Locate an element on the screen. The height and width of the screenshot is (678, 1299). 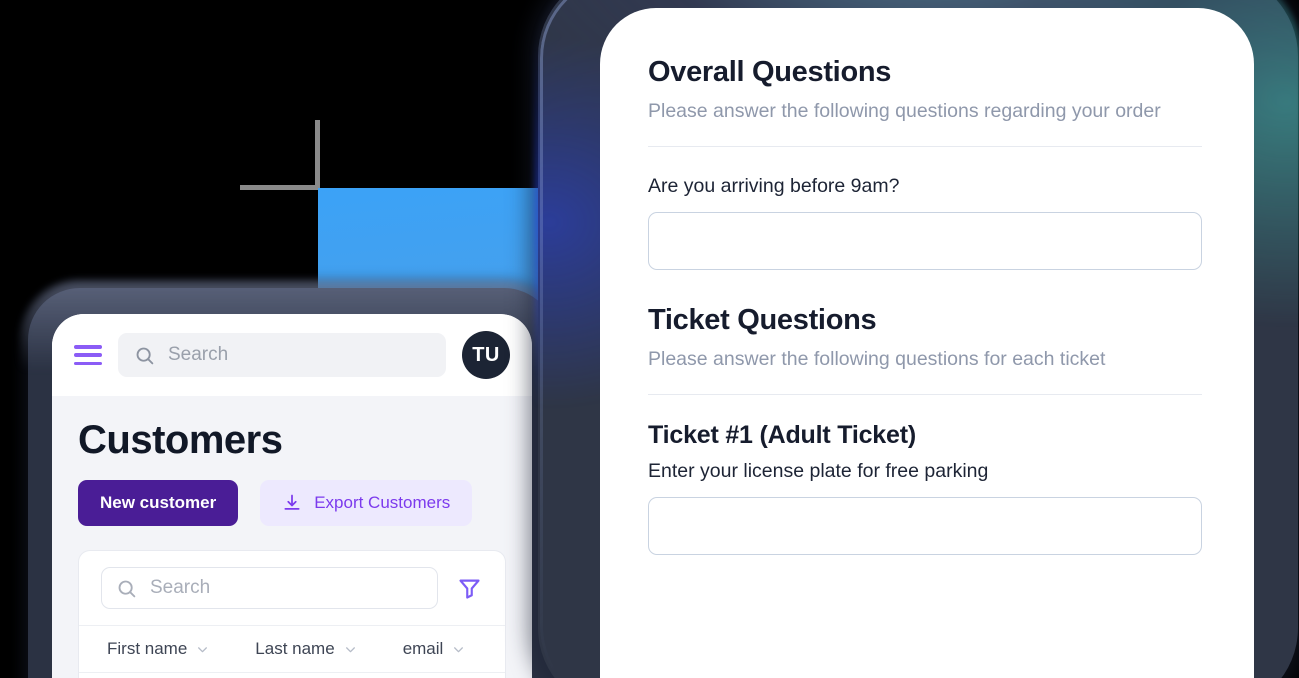
crosshair-marker is located at coordinates (280, 155).